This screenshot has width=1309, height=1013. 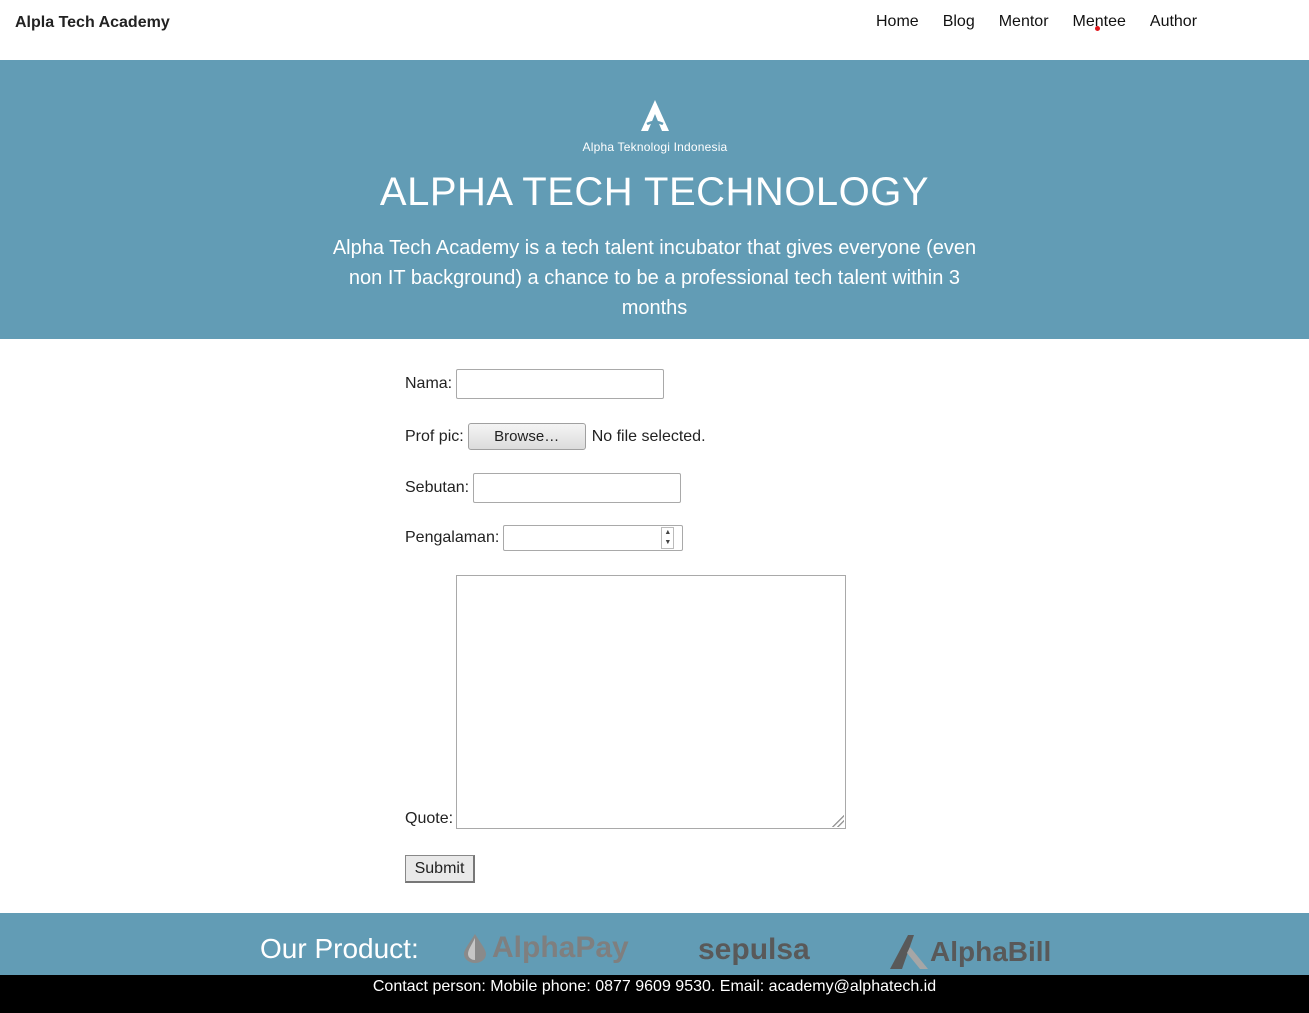 What do you see at coordinates (1173, 22) in the screenshot?
I see `nav-author: Author` at bounding box center [1173, 22].